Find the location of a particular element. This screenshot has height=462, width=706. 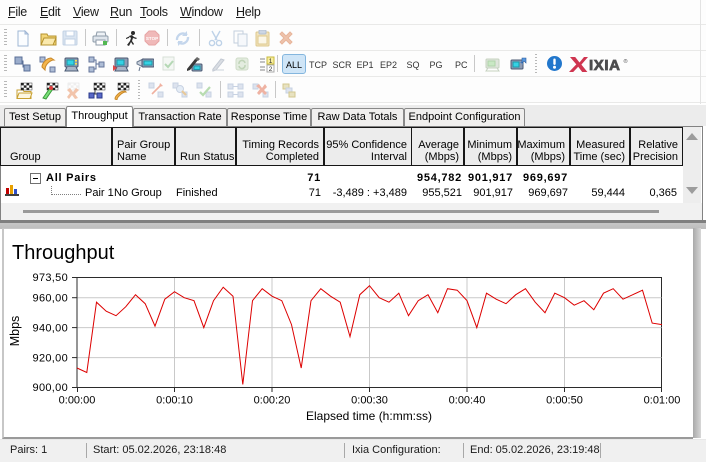

svg-text: Elapsed time (h:mm:ss) is located at coordinates (369, 416).